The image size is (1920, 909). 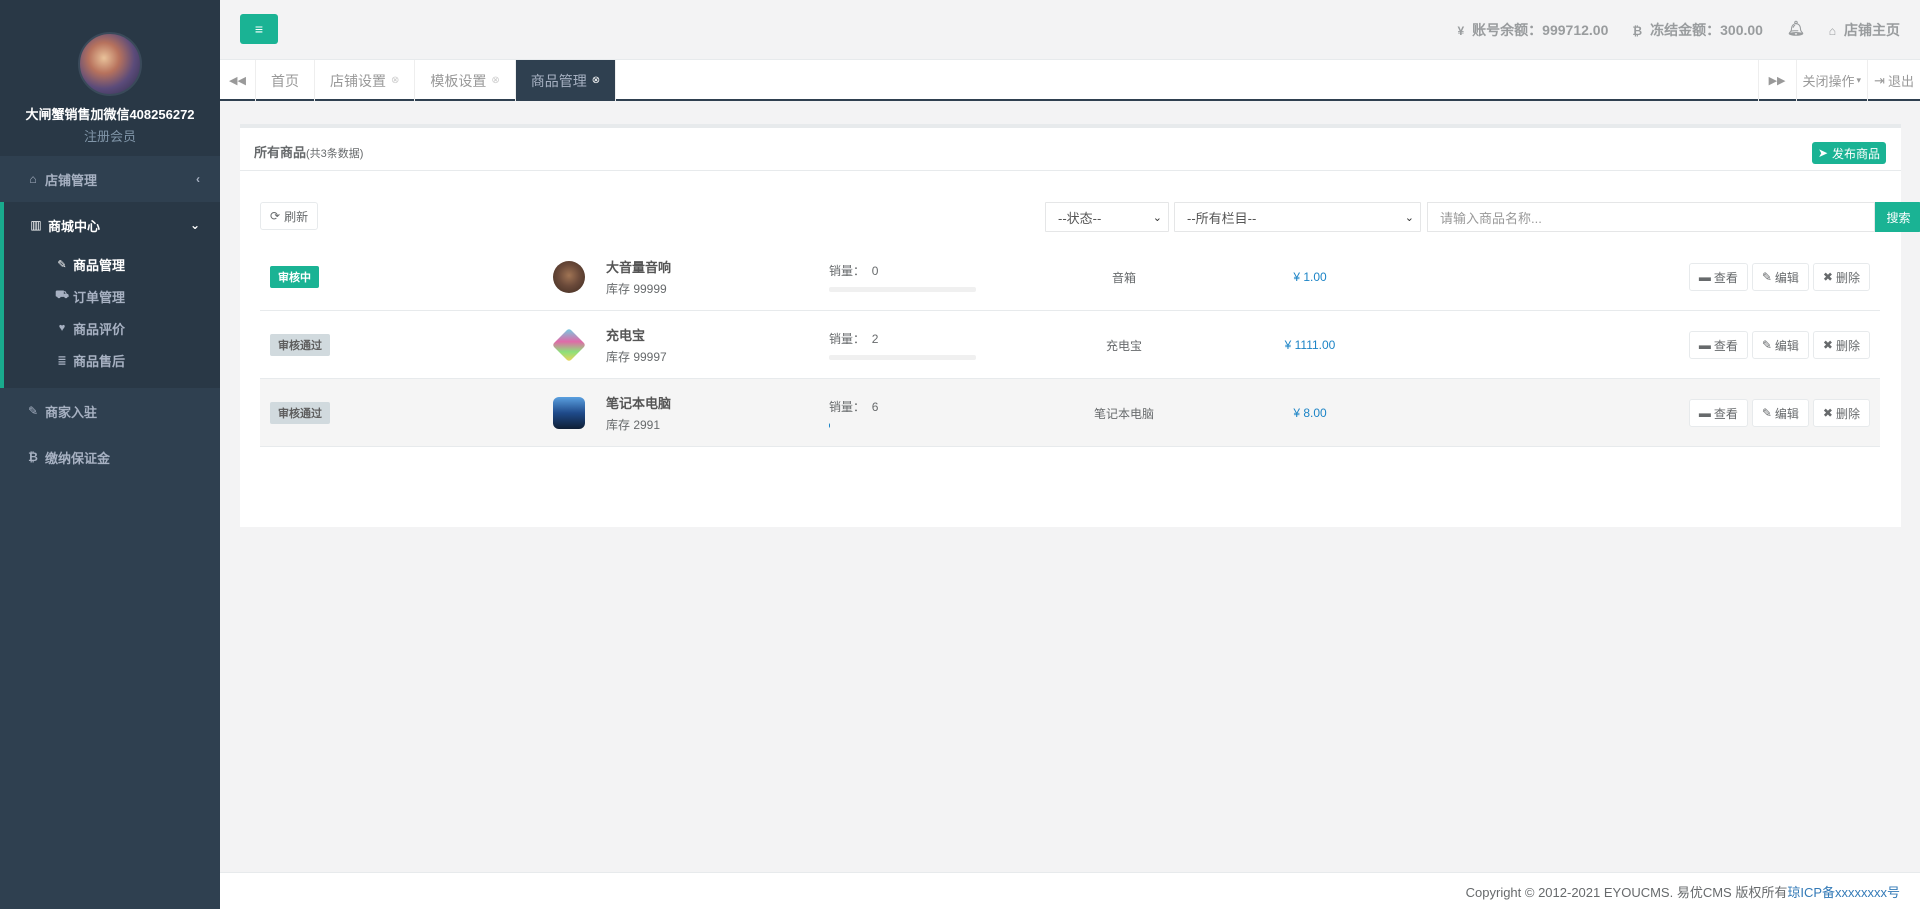 What do you see at coordinates (1697, 30) in the screenshot?
I see `frozen-display: ₿ 冻结金额：300.00` at bounding box center [1697, 30].